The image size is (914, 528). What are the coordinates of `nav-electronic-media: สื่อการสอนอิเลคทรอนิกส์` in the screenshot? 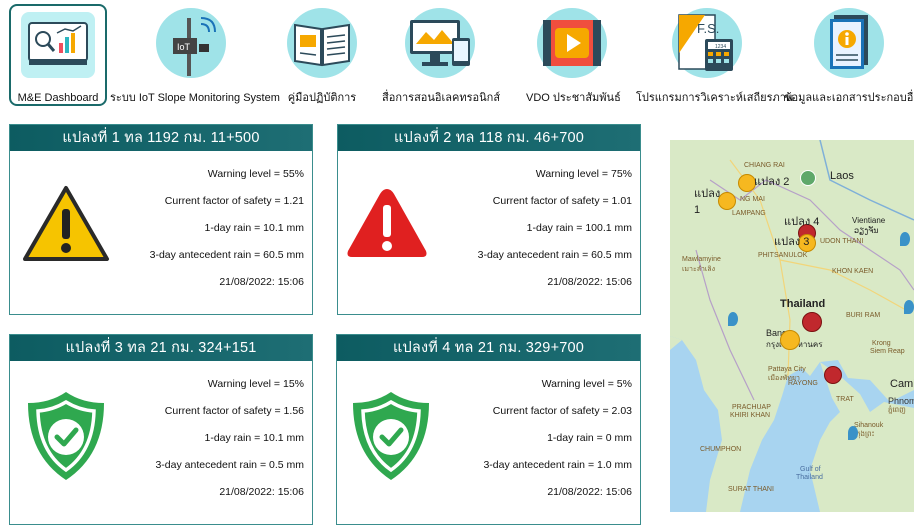 It's located at (441, 55).